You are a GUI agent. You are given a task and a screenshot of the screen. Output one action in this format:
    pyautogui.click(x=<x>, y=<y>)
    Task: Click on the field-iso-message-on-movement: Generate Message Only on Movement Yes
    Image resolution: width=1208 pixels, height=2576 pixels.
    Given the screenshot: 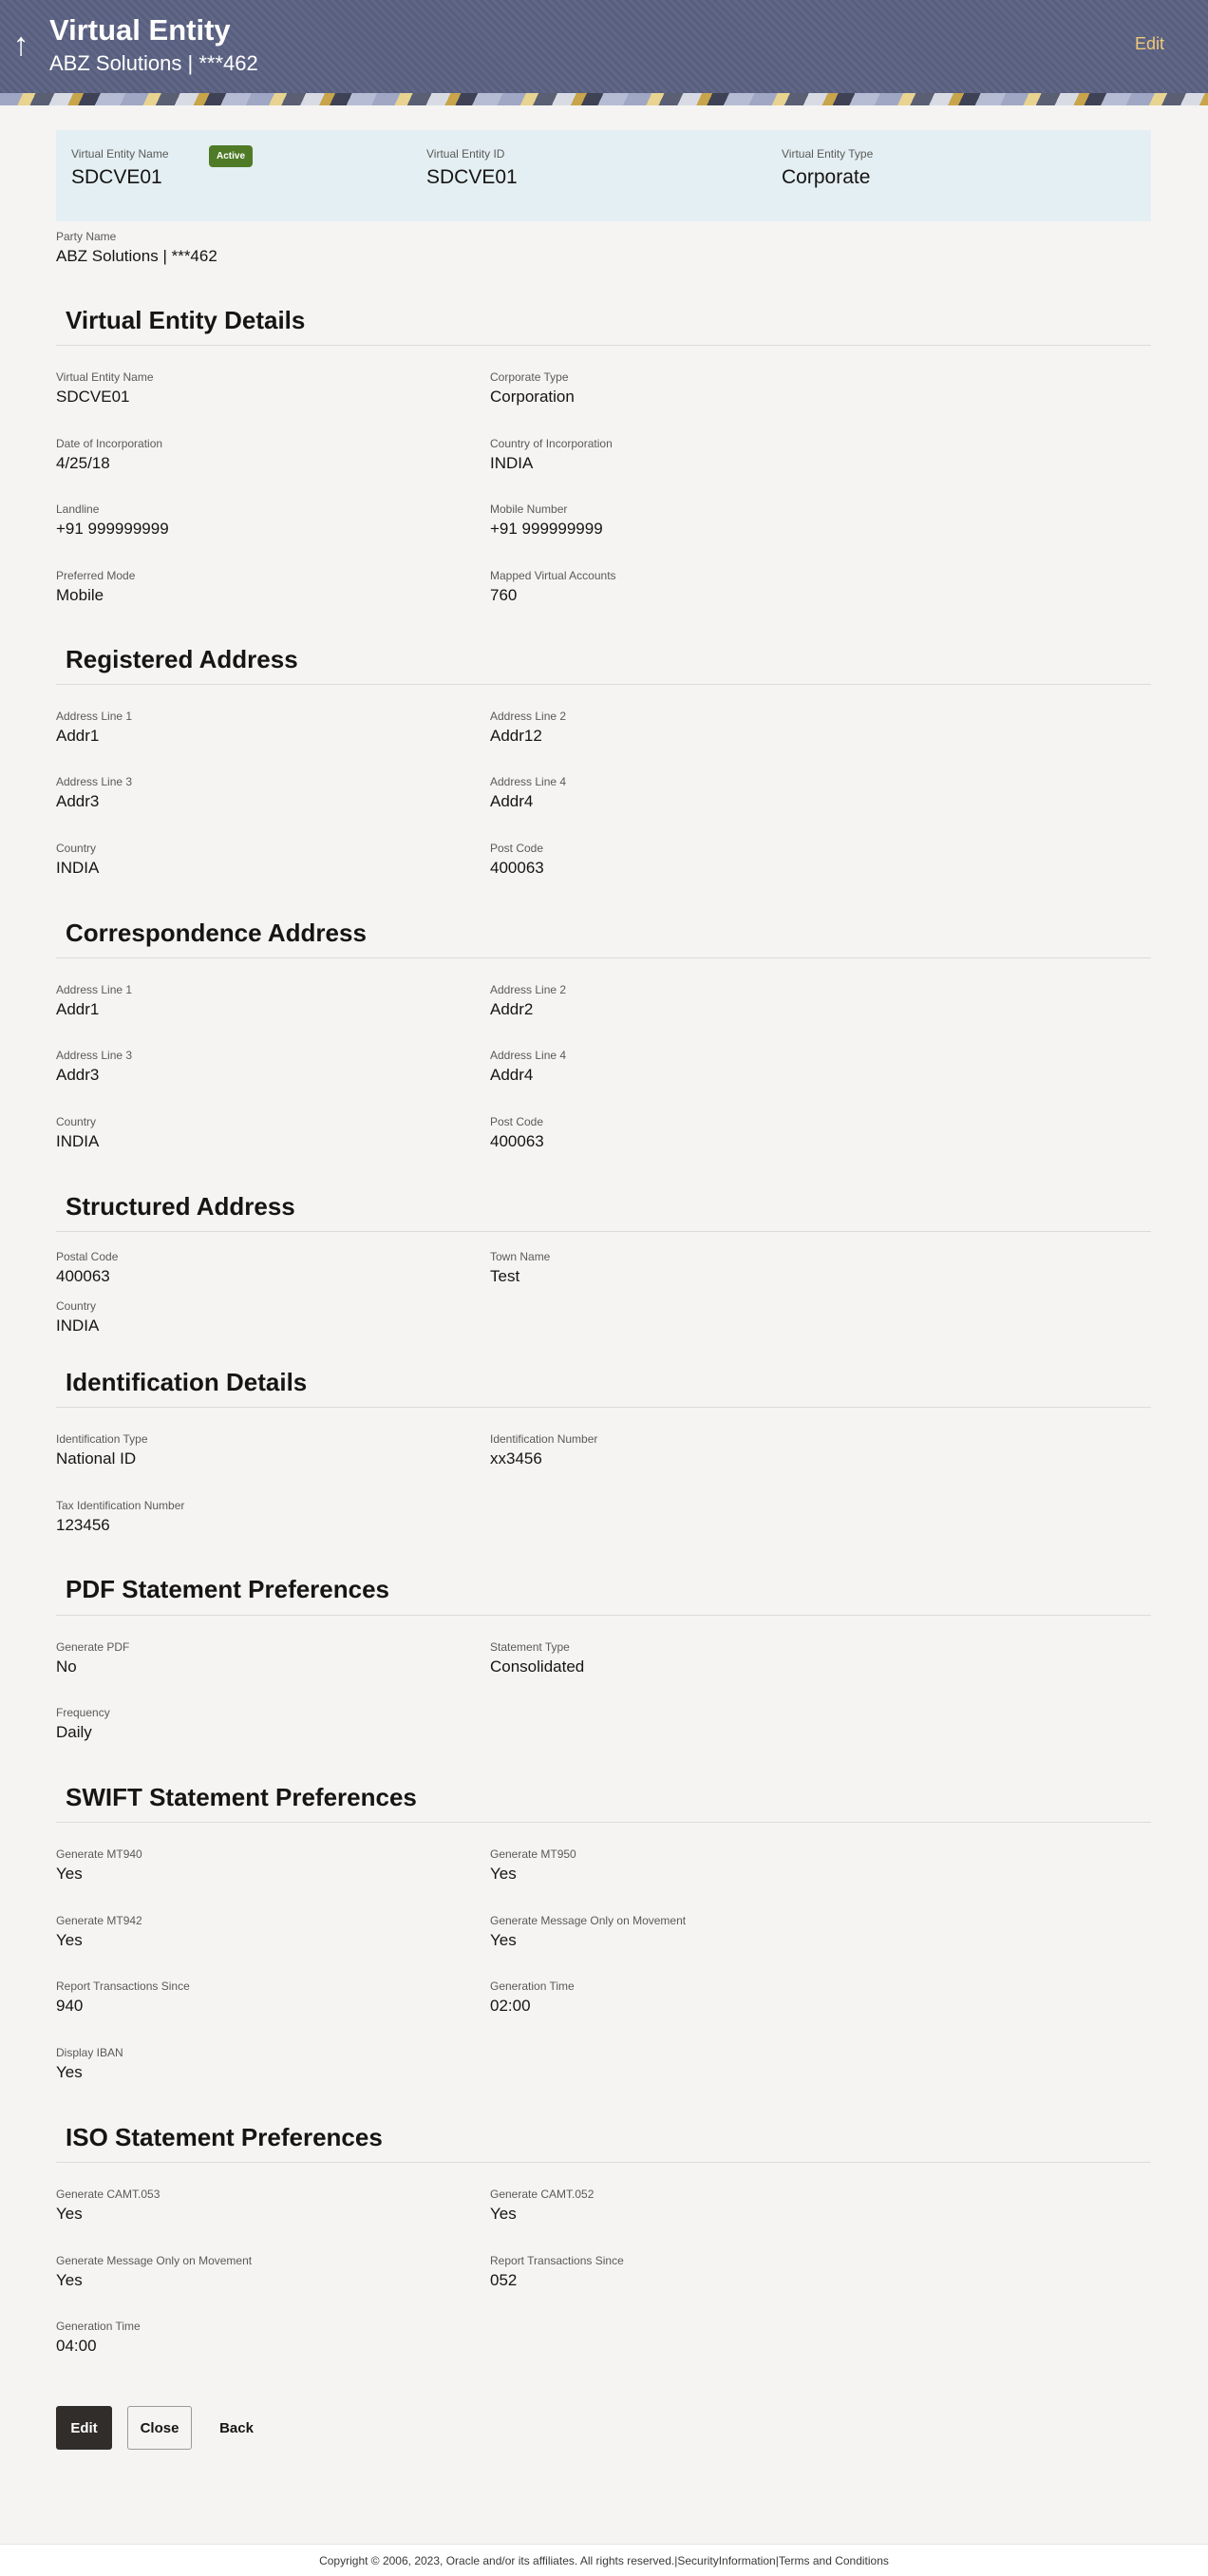 What is the action you would take?
    pyautogui.click(x=154, y=2272)
    